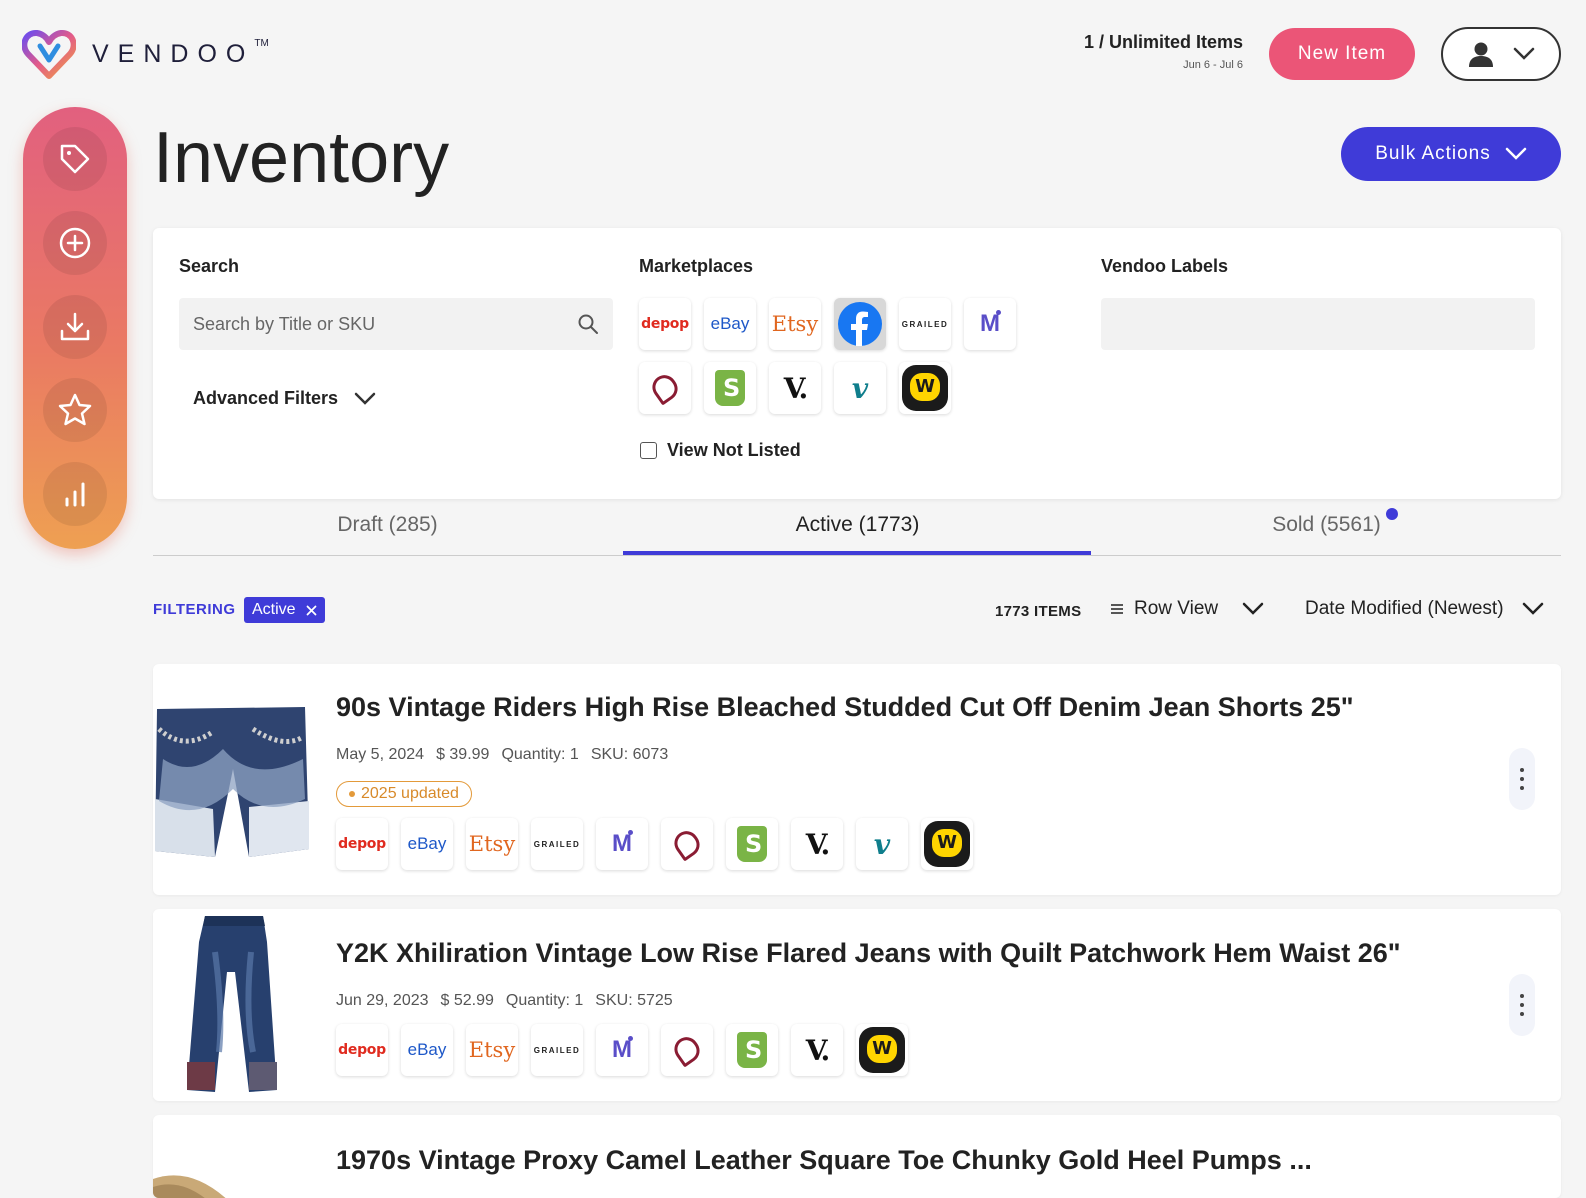  What do you see at coordinates (231, 1005) in the screenshot?
I see `item-photo-jeans` at bounding box center [231, 1005].